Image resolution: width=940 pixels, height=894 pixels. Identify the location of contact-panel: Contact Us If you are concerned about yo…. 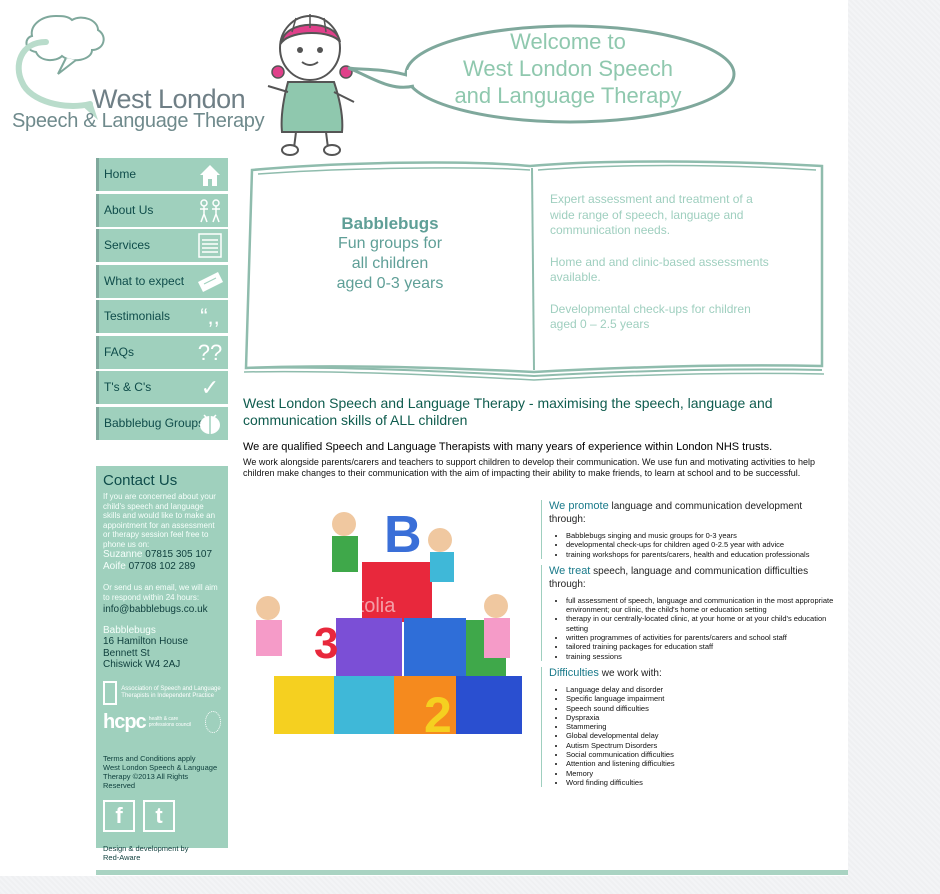
(162, 664).